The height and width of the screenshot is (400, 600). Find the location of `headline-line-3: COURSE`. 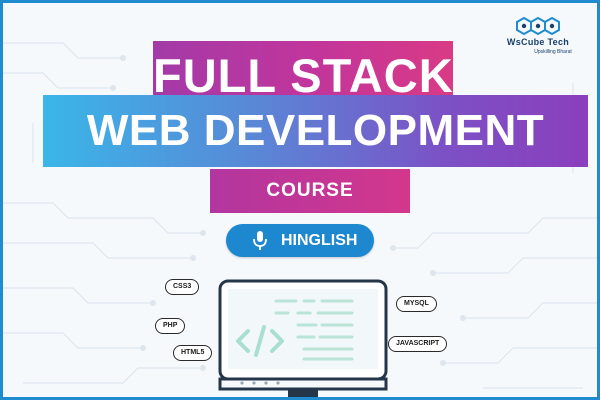

headline-line-3: COURSE is located at coordinates (310, 191).